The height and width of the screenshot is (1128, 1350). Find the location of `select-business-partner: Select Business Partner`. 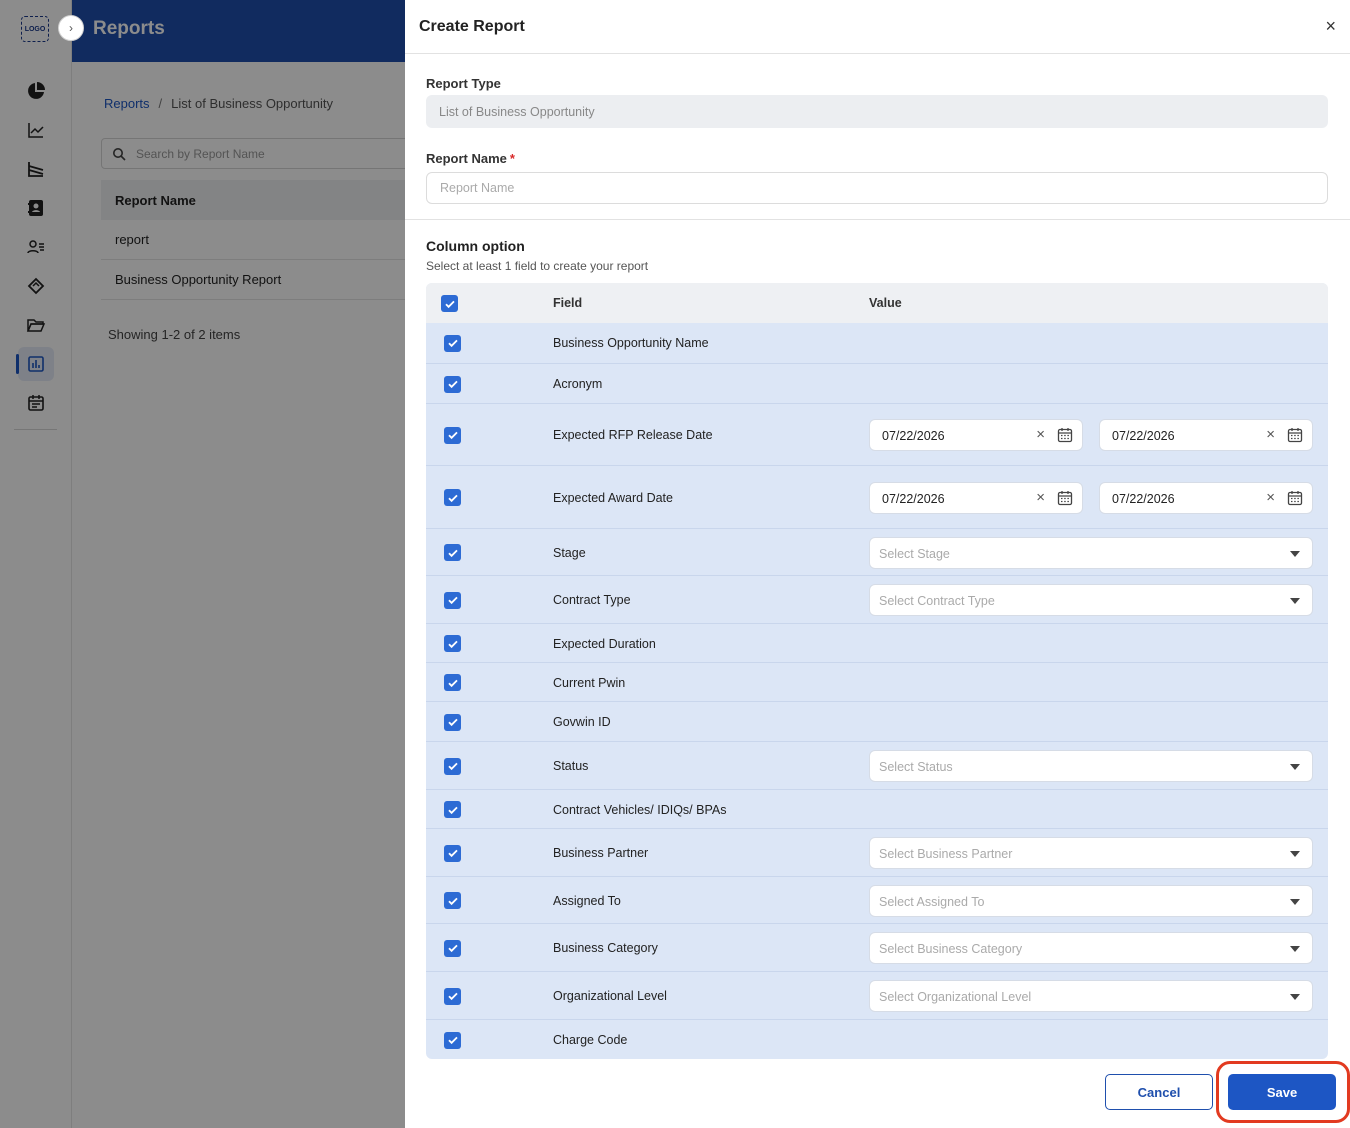

select-business-partner: Select Business Partner is located at coordinates (1091, 853).